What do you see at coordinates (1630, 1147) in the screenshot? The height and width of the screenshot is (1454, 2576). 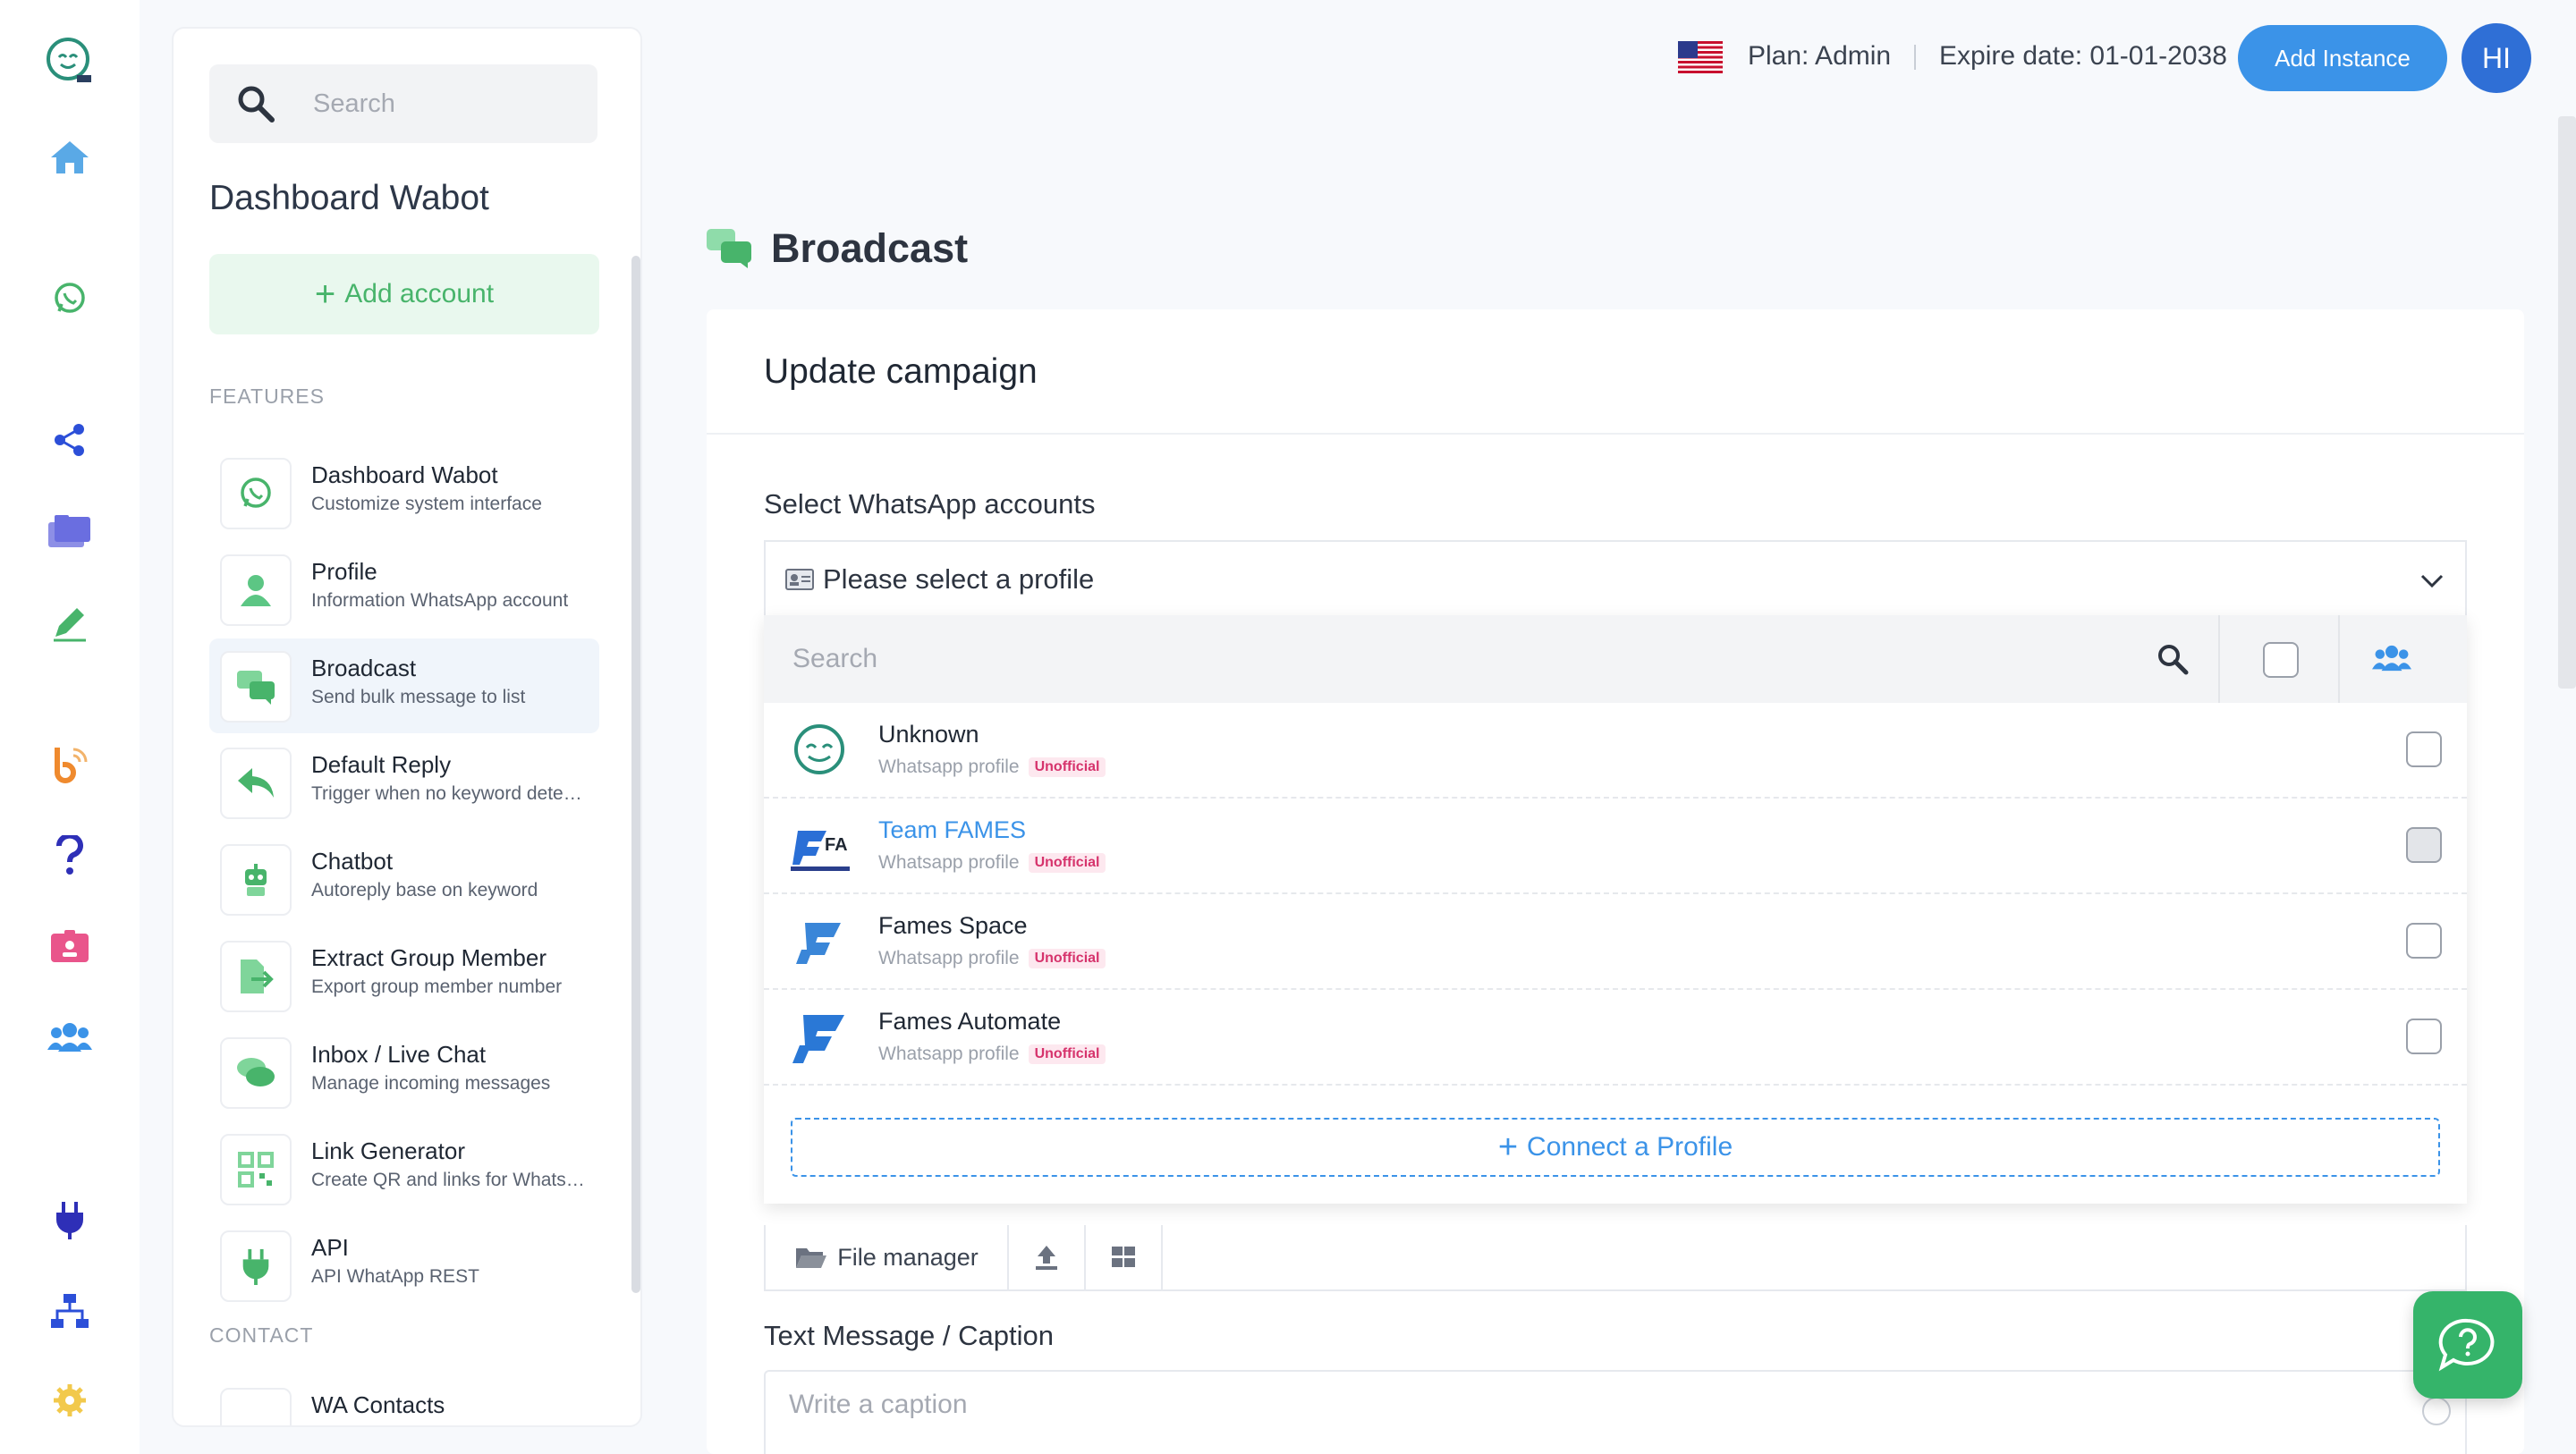 I see `connect-profile-label: Connect a Profile` at bounding box center [1630, 1147].